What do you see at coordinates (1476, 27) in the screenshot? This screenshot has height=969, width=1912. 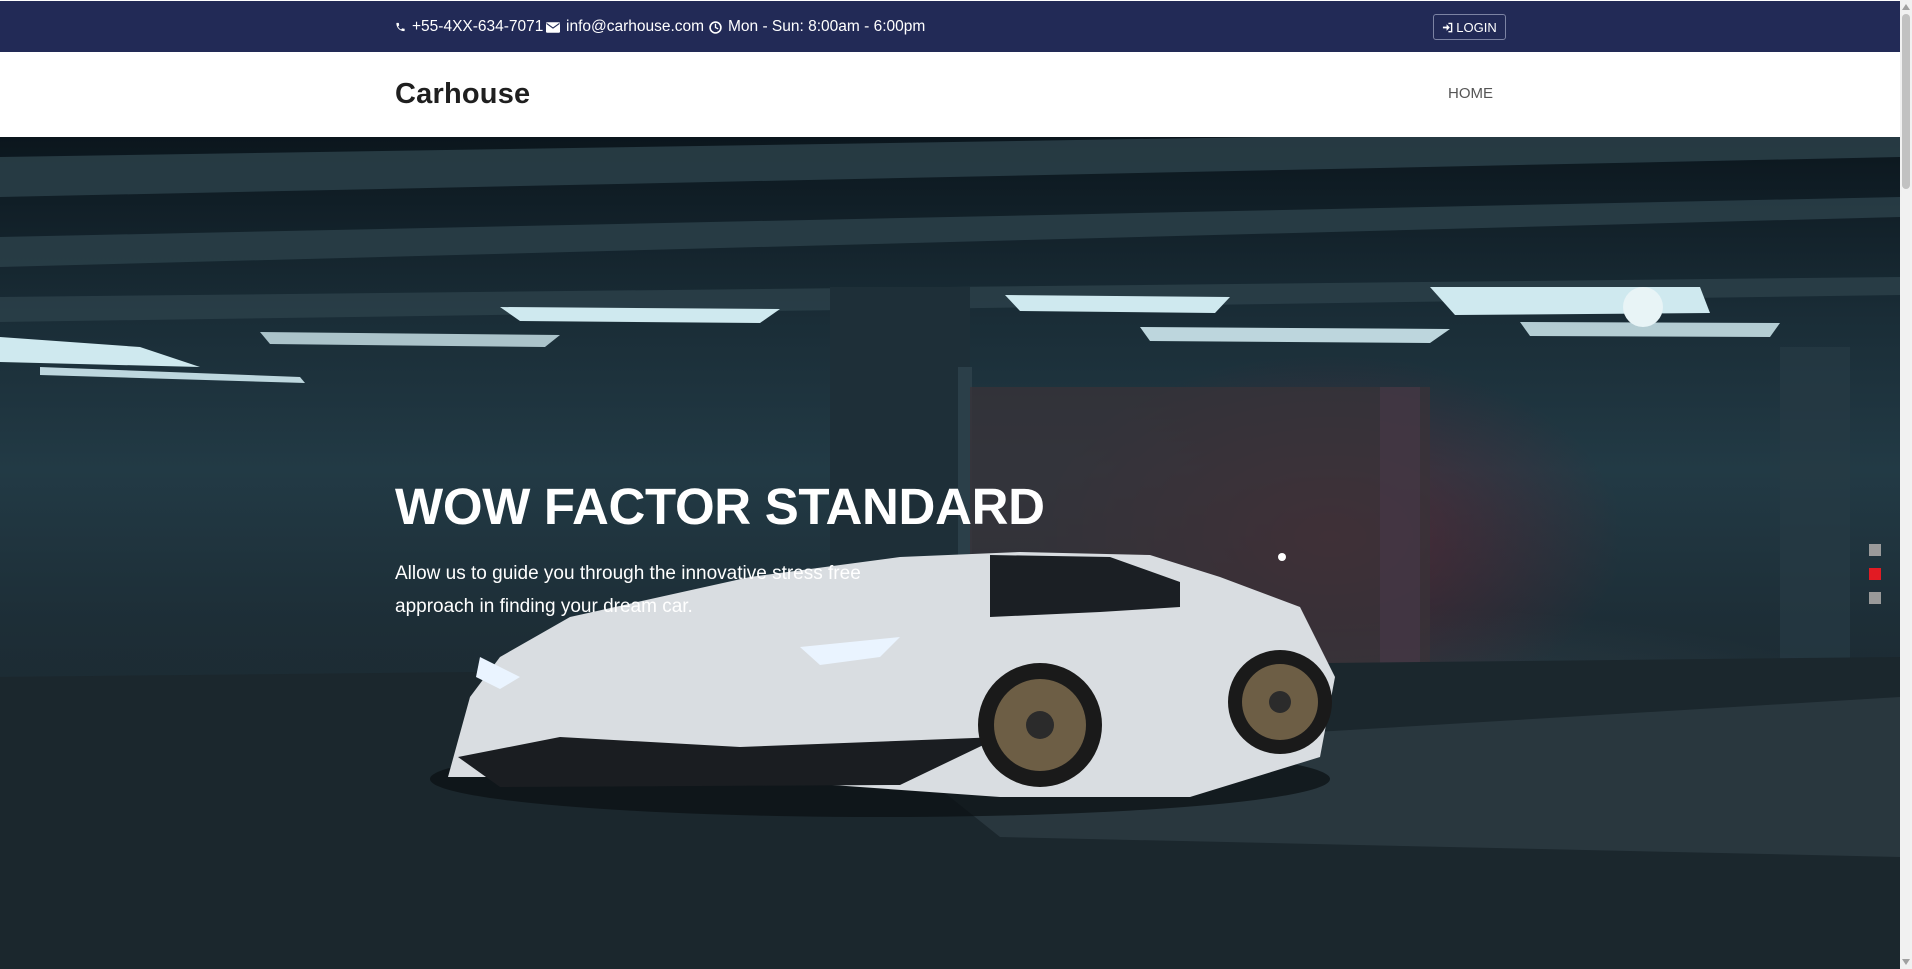 I see `login-label: LOGIN` at bounding box center [1476, 27].